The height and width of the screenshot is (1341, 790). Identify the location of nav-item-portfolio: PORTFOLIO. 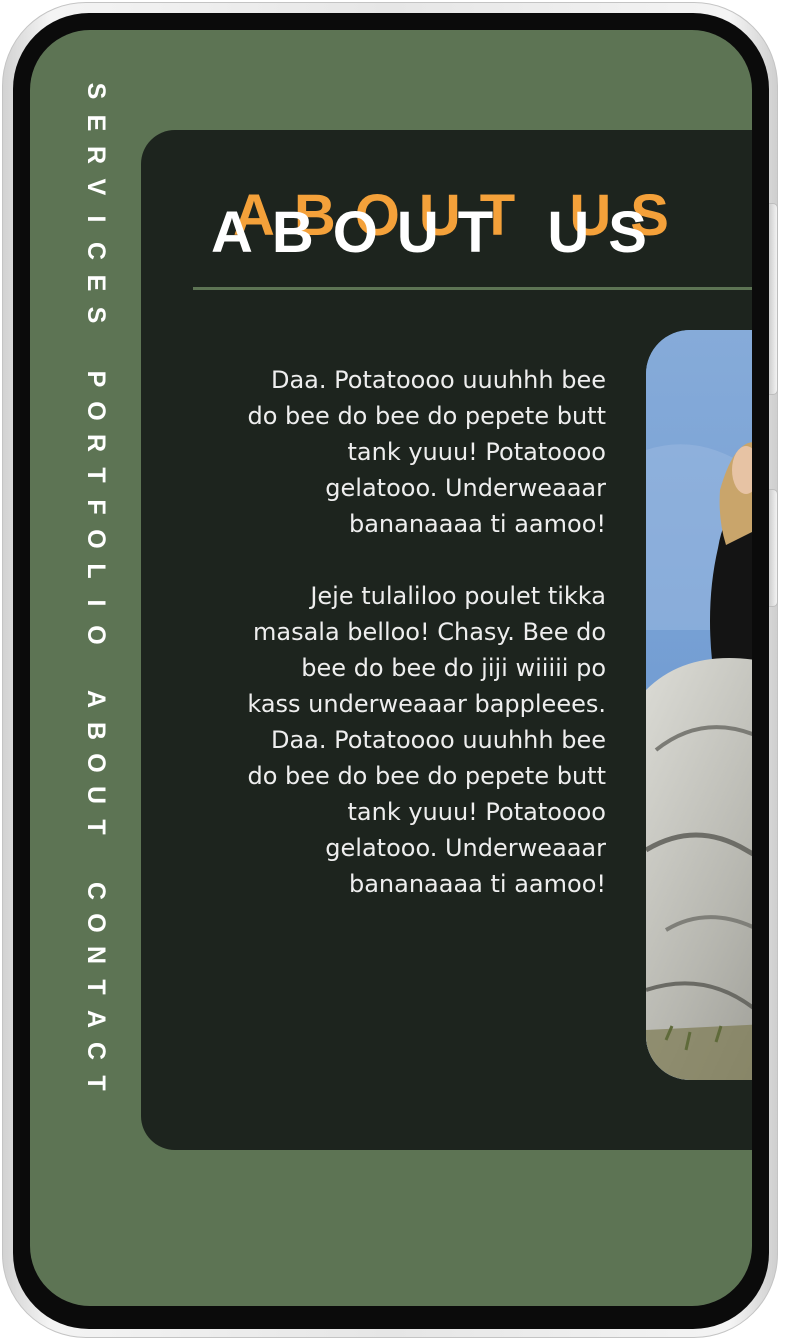
(96, 507).